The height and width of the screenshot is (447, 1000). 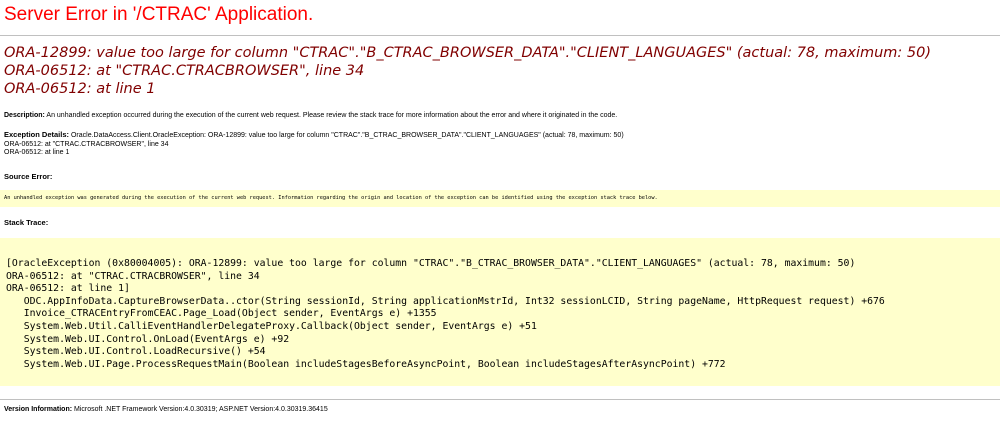 What do you see at coordinates (26, 222) in the screenshot?
I see `stack-trace-label: Stack Trace:` at bounding box center [26, 222].